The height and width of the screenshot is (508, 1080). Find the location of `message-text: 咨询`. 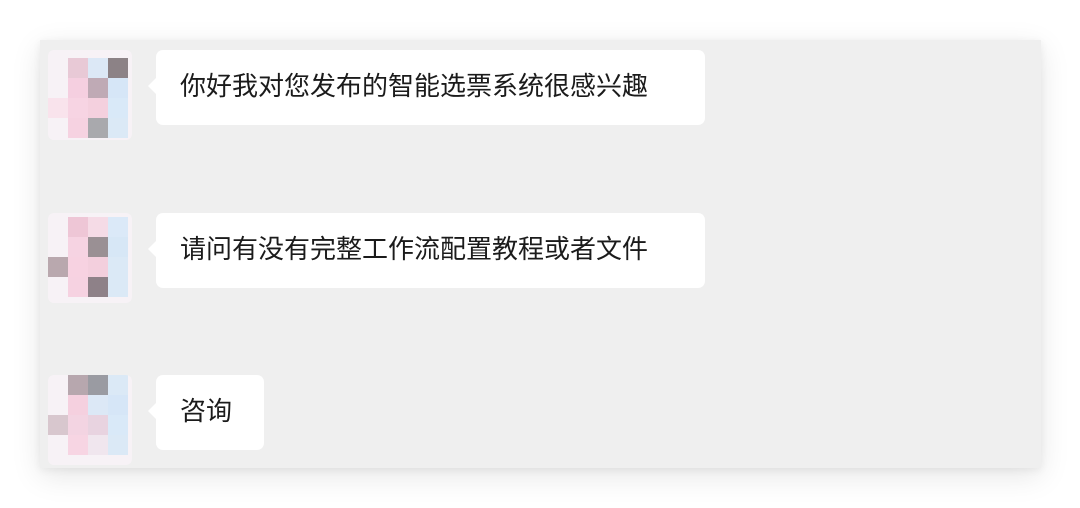

message-text: 咨询 is located at coordinates (206, 412).